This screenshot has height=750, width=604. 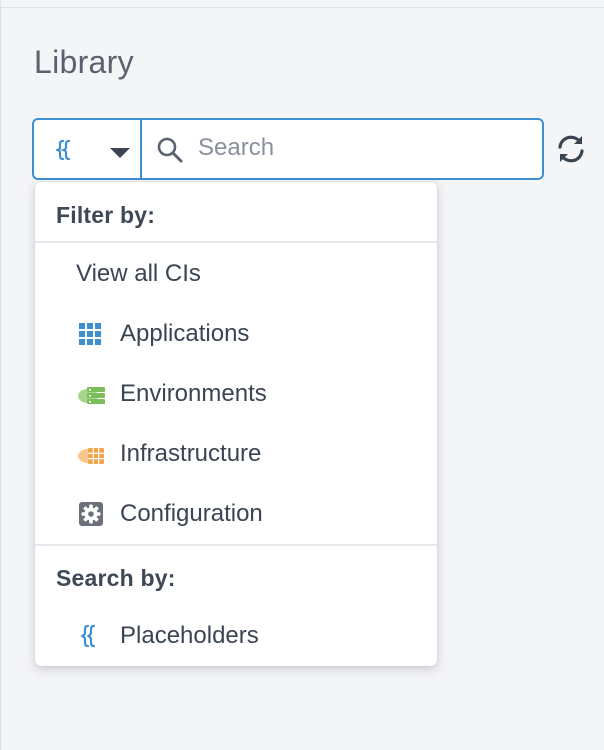 What do you see at coordinates (91, 394) in the screenshot?
I see `environments-cloud-server-icon` at bounding box center [91, 394].